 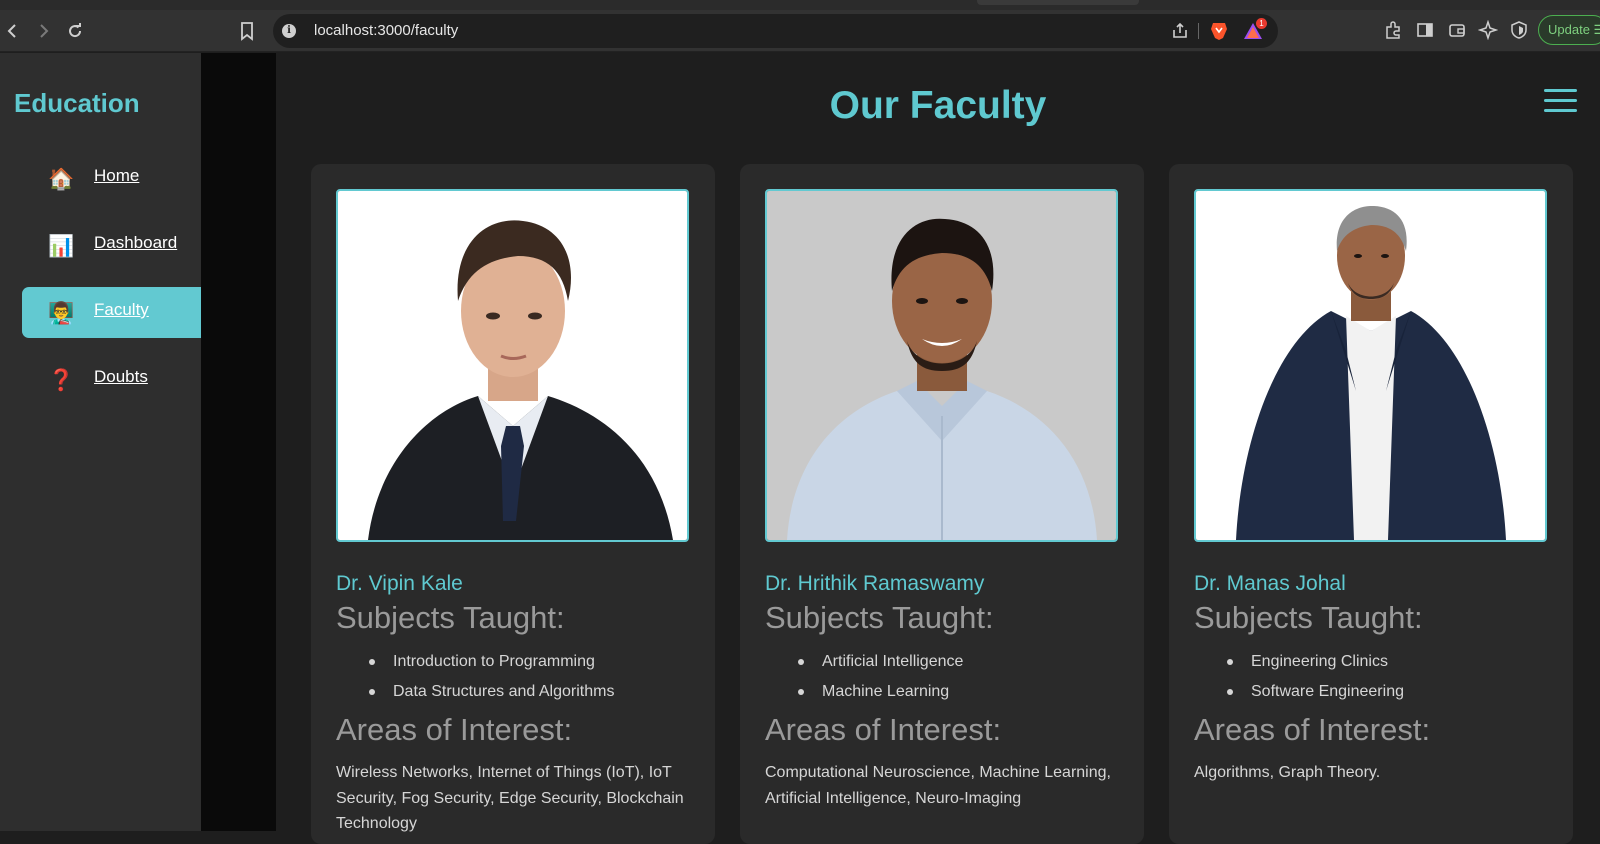 I want to click on faculty-name: Dr. Manas Johal, so click(x=1270, y=583).